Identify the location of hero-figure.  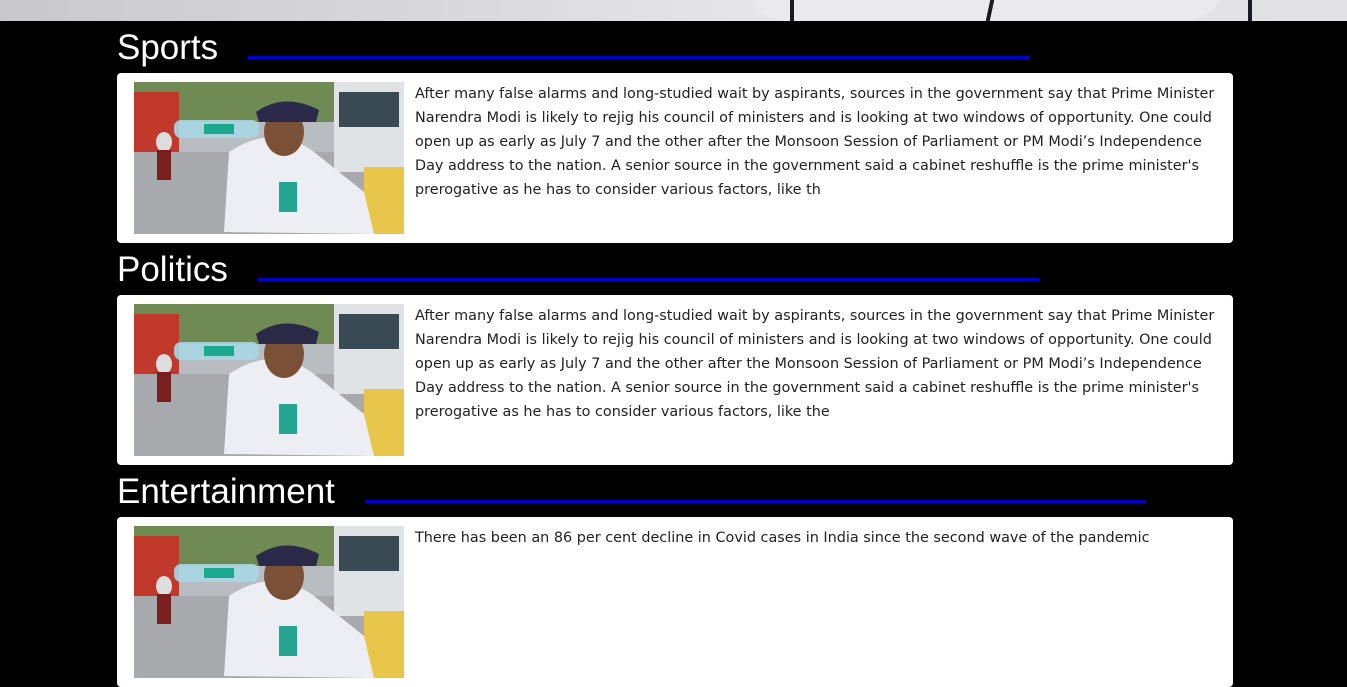
(985, 10).